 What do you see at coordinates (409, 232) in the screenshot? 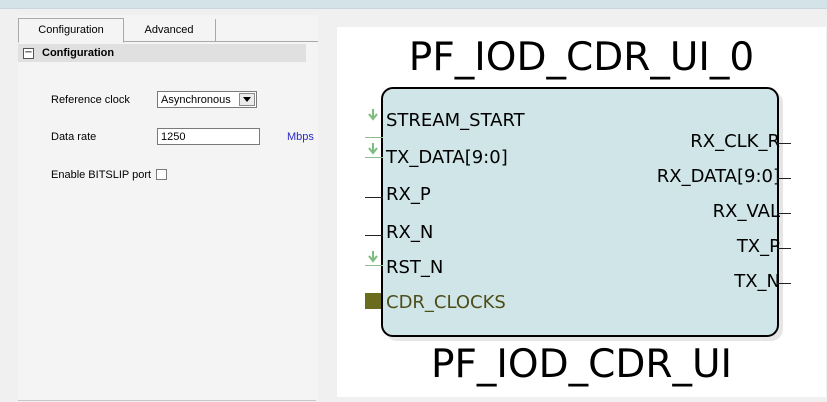
I see `port-rx-n: RX_N` at bounding box center [409, 232].